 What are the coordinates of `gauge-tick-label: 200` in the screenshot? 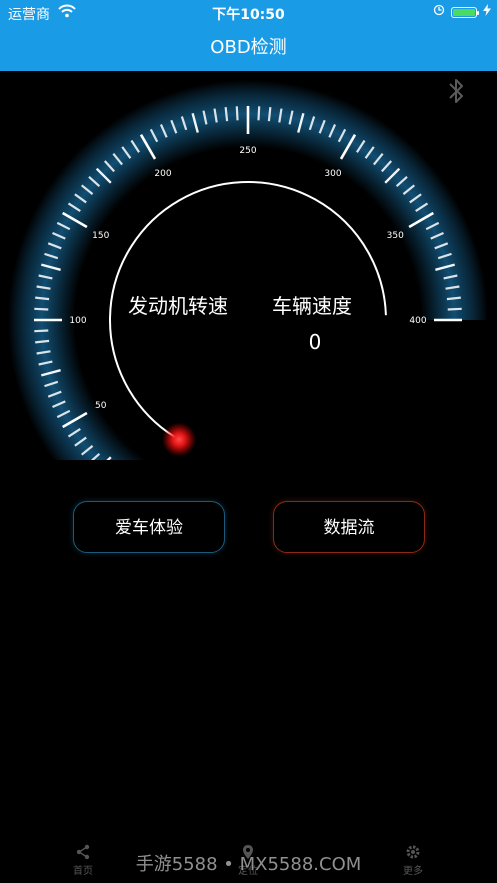 It's located at (162, 174).